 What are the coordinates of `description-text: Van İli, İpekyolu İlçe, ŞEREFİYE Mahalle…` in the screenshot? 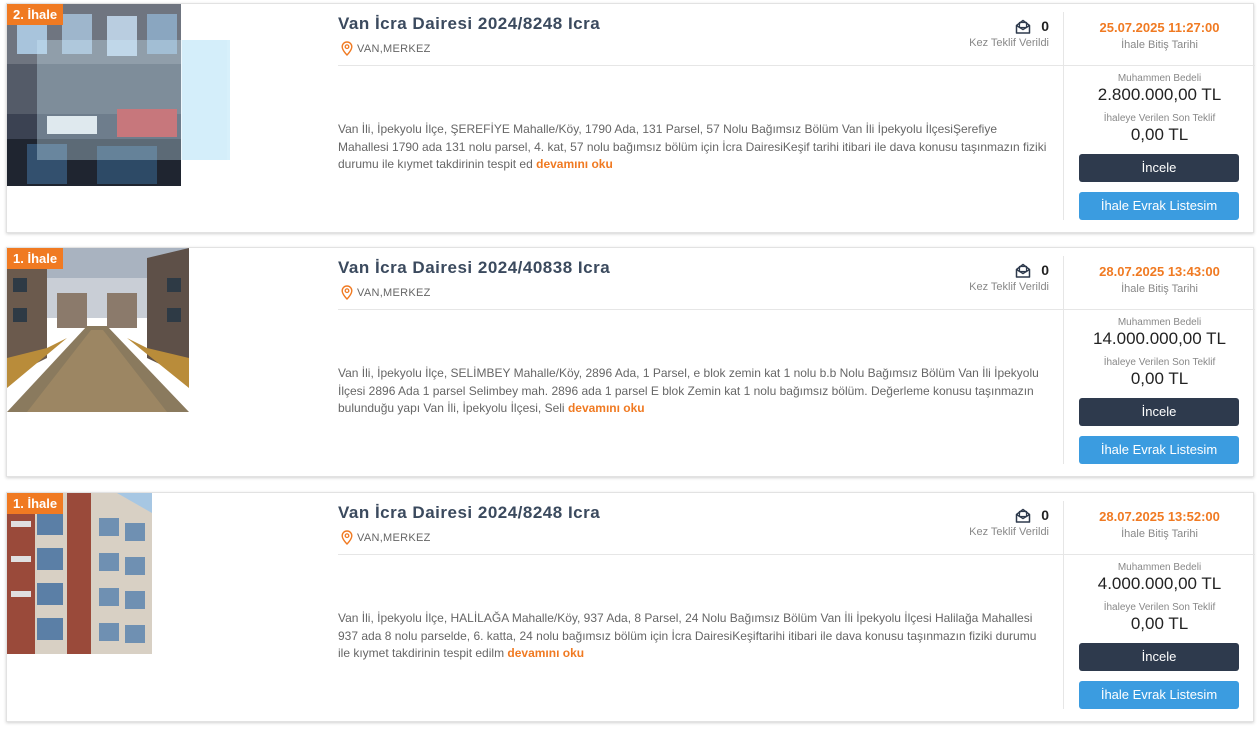 It's located at (692, 146).